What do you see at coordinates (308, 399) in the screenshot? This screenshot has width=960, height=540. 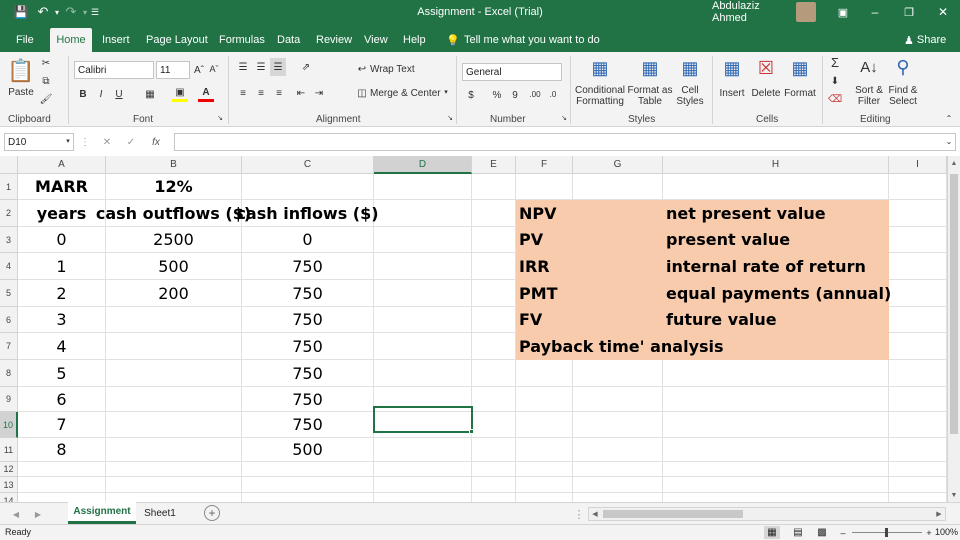 I see `cell-c9: 750` at bounding box center [308, 399].